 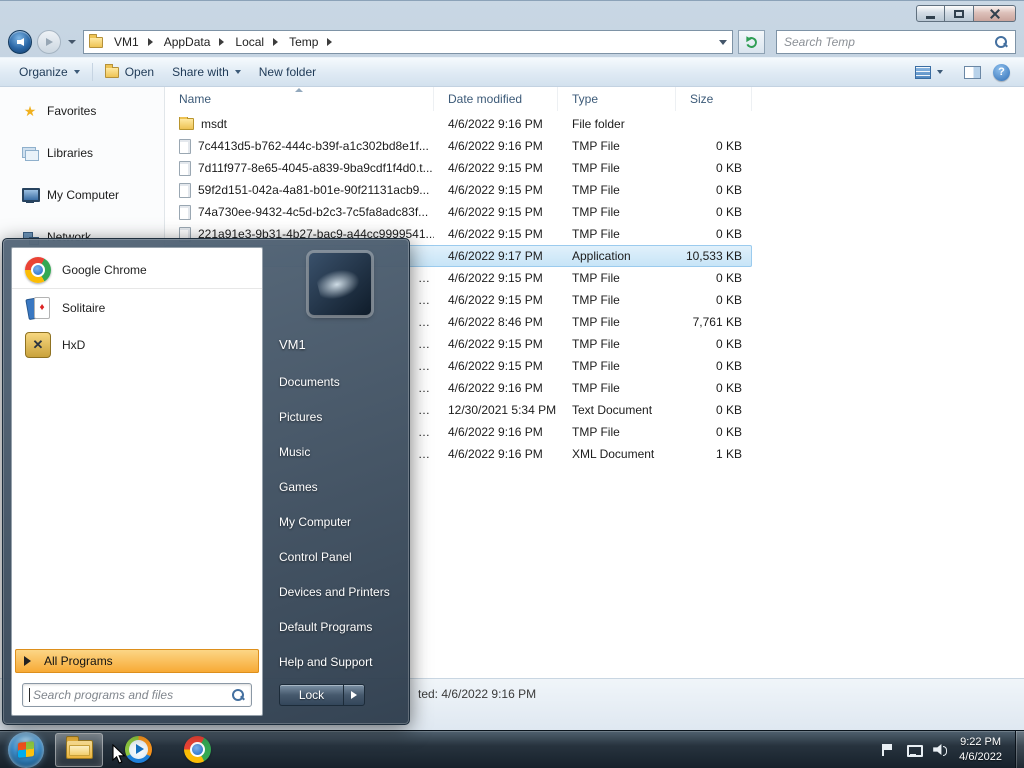 I want to click on start-menu-program: HxD, so click(x=137, y=344).